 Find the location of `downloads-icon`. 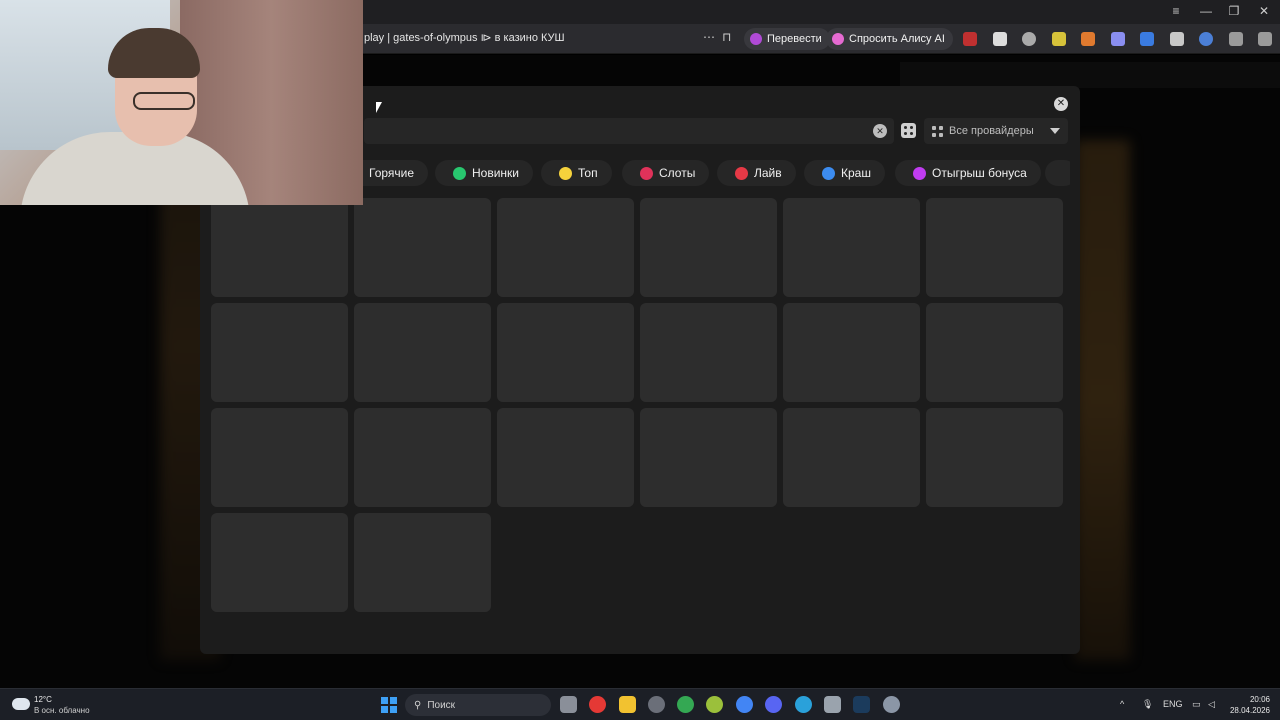

downloads-icon is located at coordinates (1265, 39).